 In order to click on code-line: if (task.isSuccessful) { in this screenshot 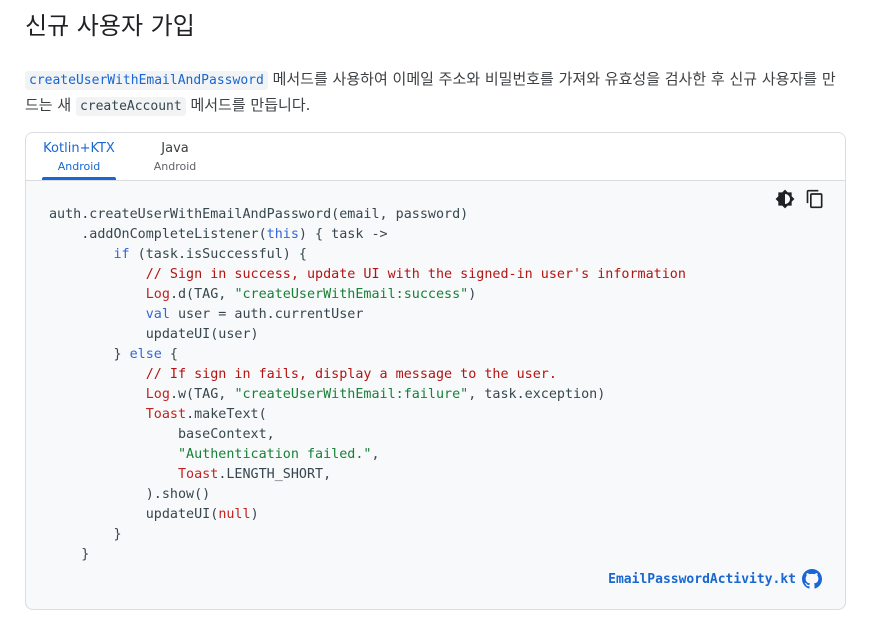, I will do `click(210, 254)`.